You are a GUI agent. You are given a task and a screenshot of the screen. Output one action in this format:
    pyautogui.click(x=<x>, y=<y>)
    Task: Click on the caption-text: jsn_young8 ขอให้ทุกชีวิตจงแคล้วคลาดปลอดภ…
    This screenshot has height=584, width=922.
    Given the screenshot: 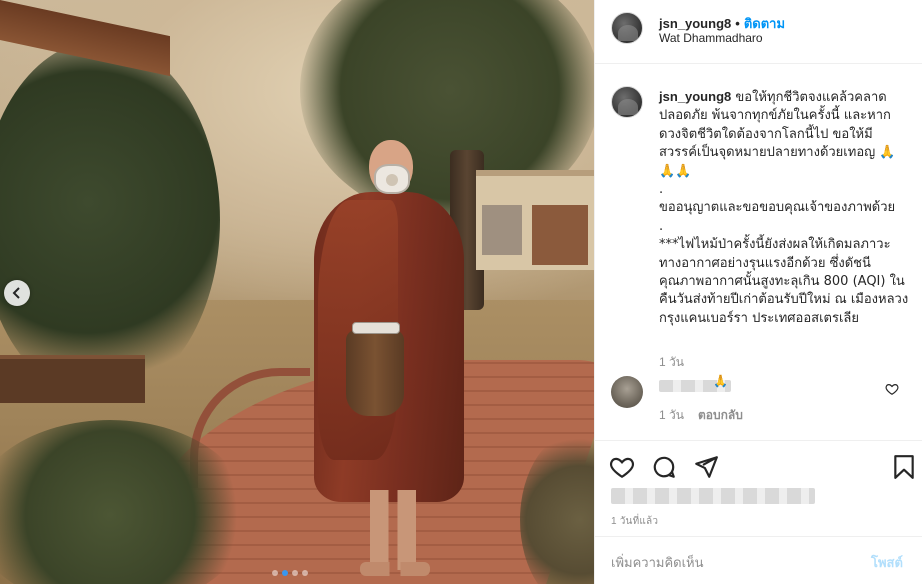 What is the action you would take?
    pyautogui.click(x=784, y=208)
    